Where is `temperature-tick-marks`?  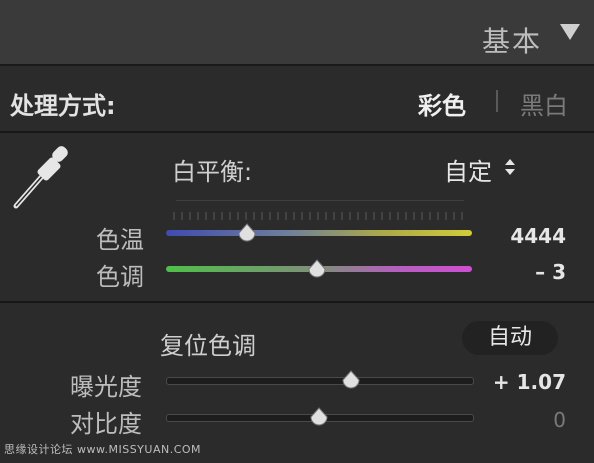
temperature-tick-marks is located at coordinates (318, 216).